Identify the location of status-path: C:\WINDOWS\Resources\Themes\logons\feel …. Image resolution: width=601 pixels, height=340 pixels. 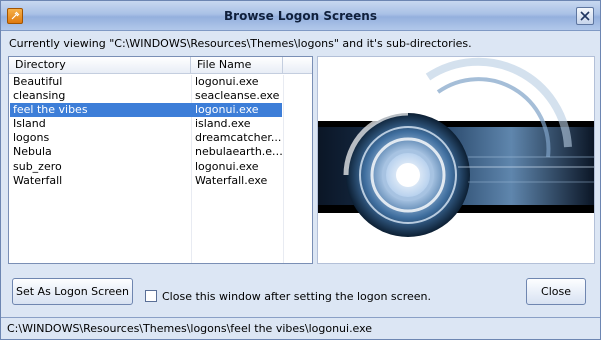
(190, 328).